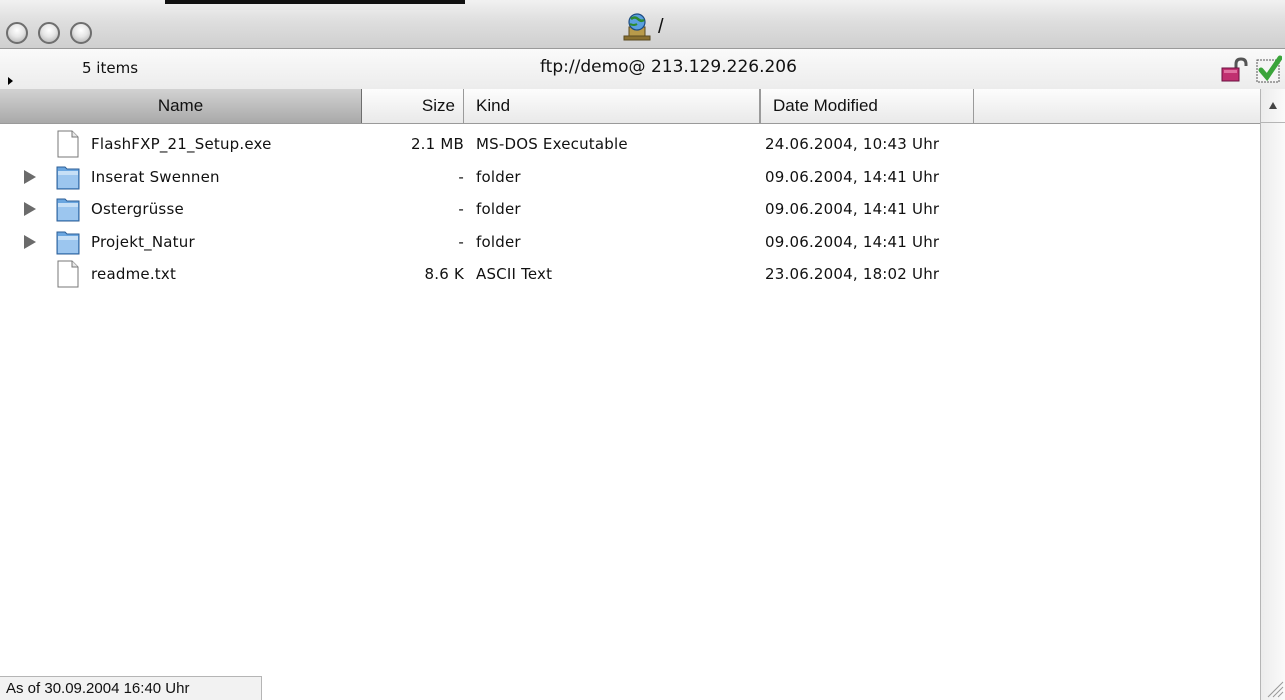 The width and height of the screenshot is (1285, 700). I want to click on scroll-up-arrow-icon, so click(1273, 105).